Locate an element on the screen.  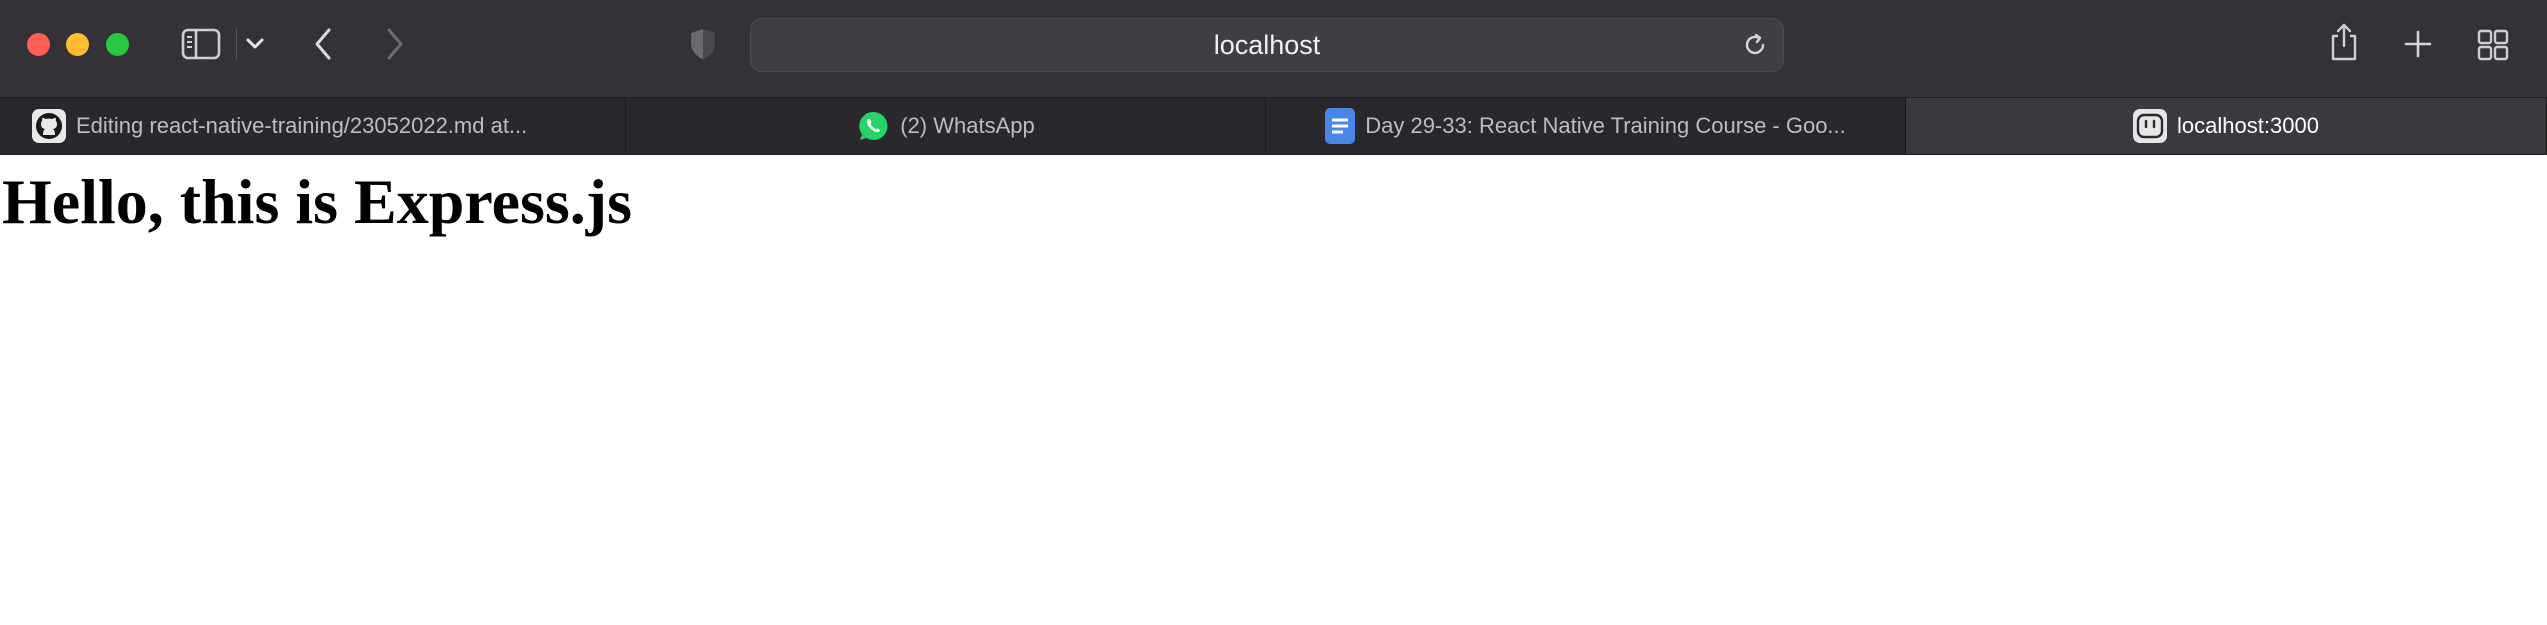
tab-whatsapp: (2) WhatsApp is located at coordinates (946, 126).